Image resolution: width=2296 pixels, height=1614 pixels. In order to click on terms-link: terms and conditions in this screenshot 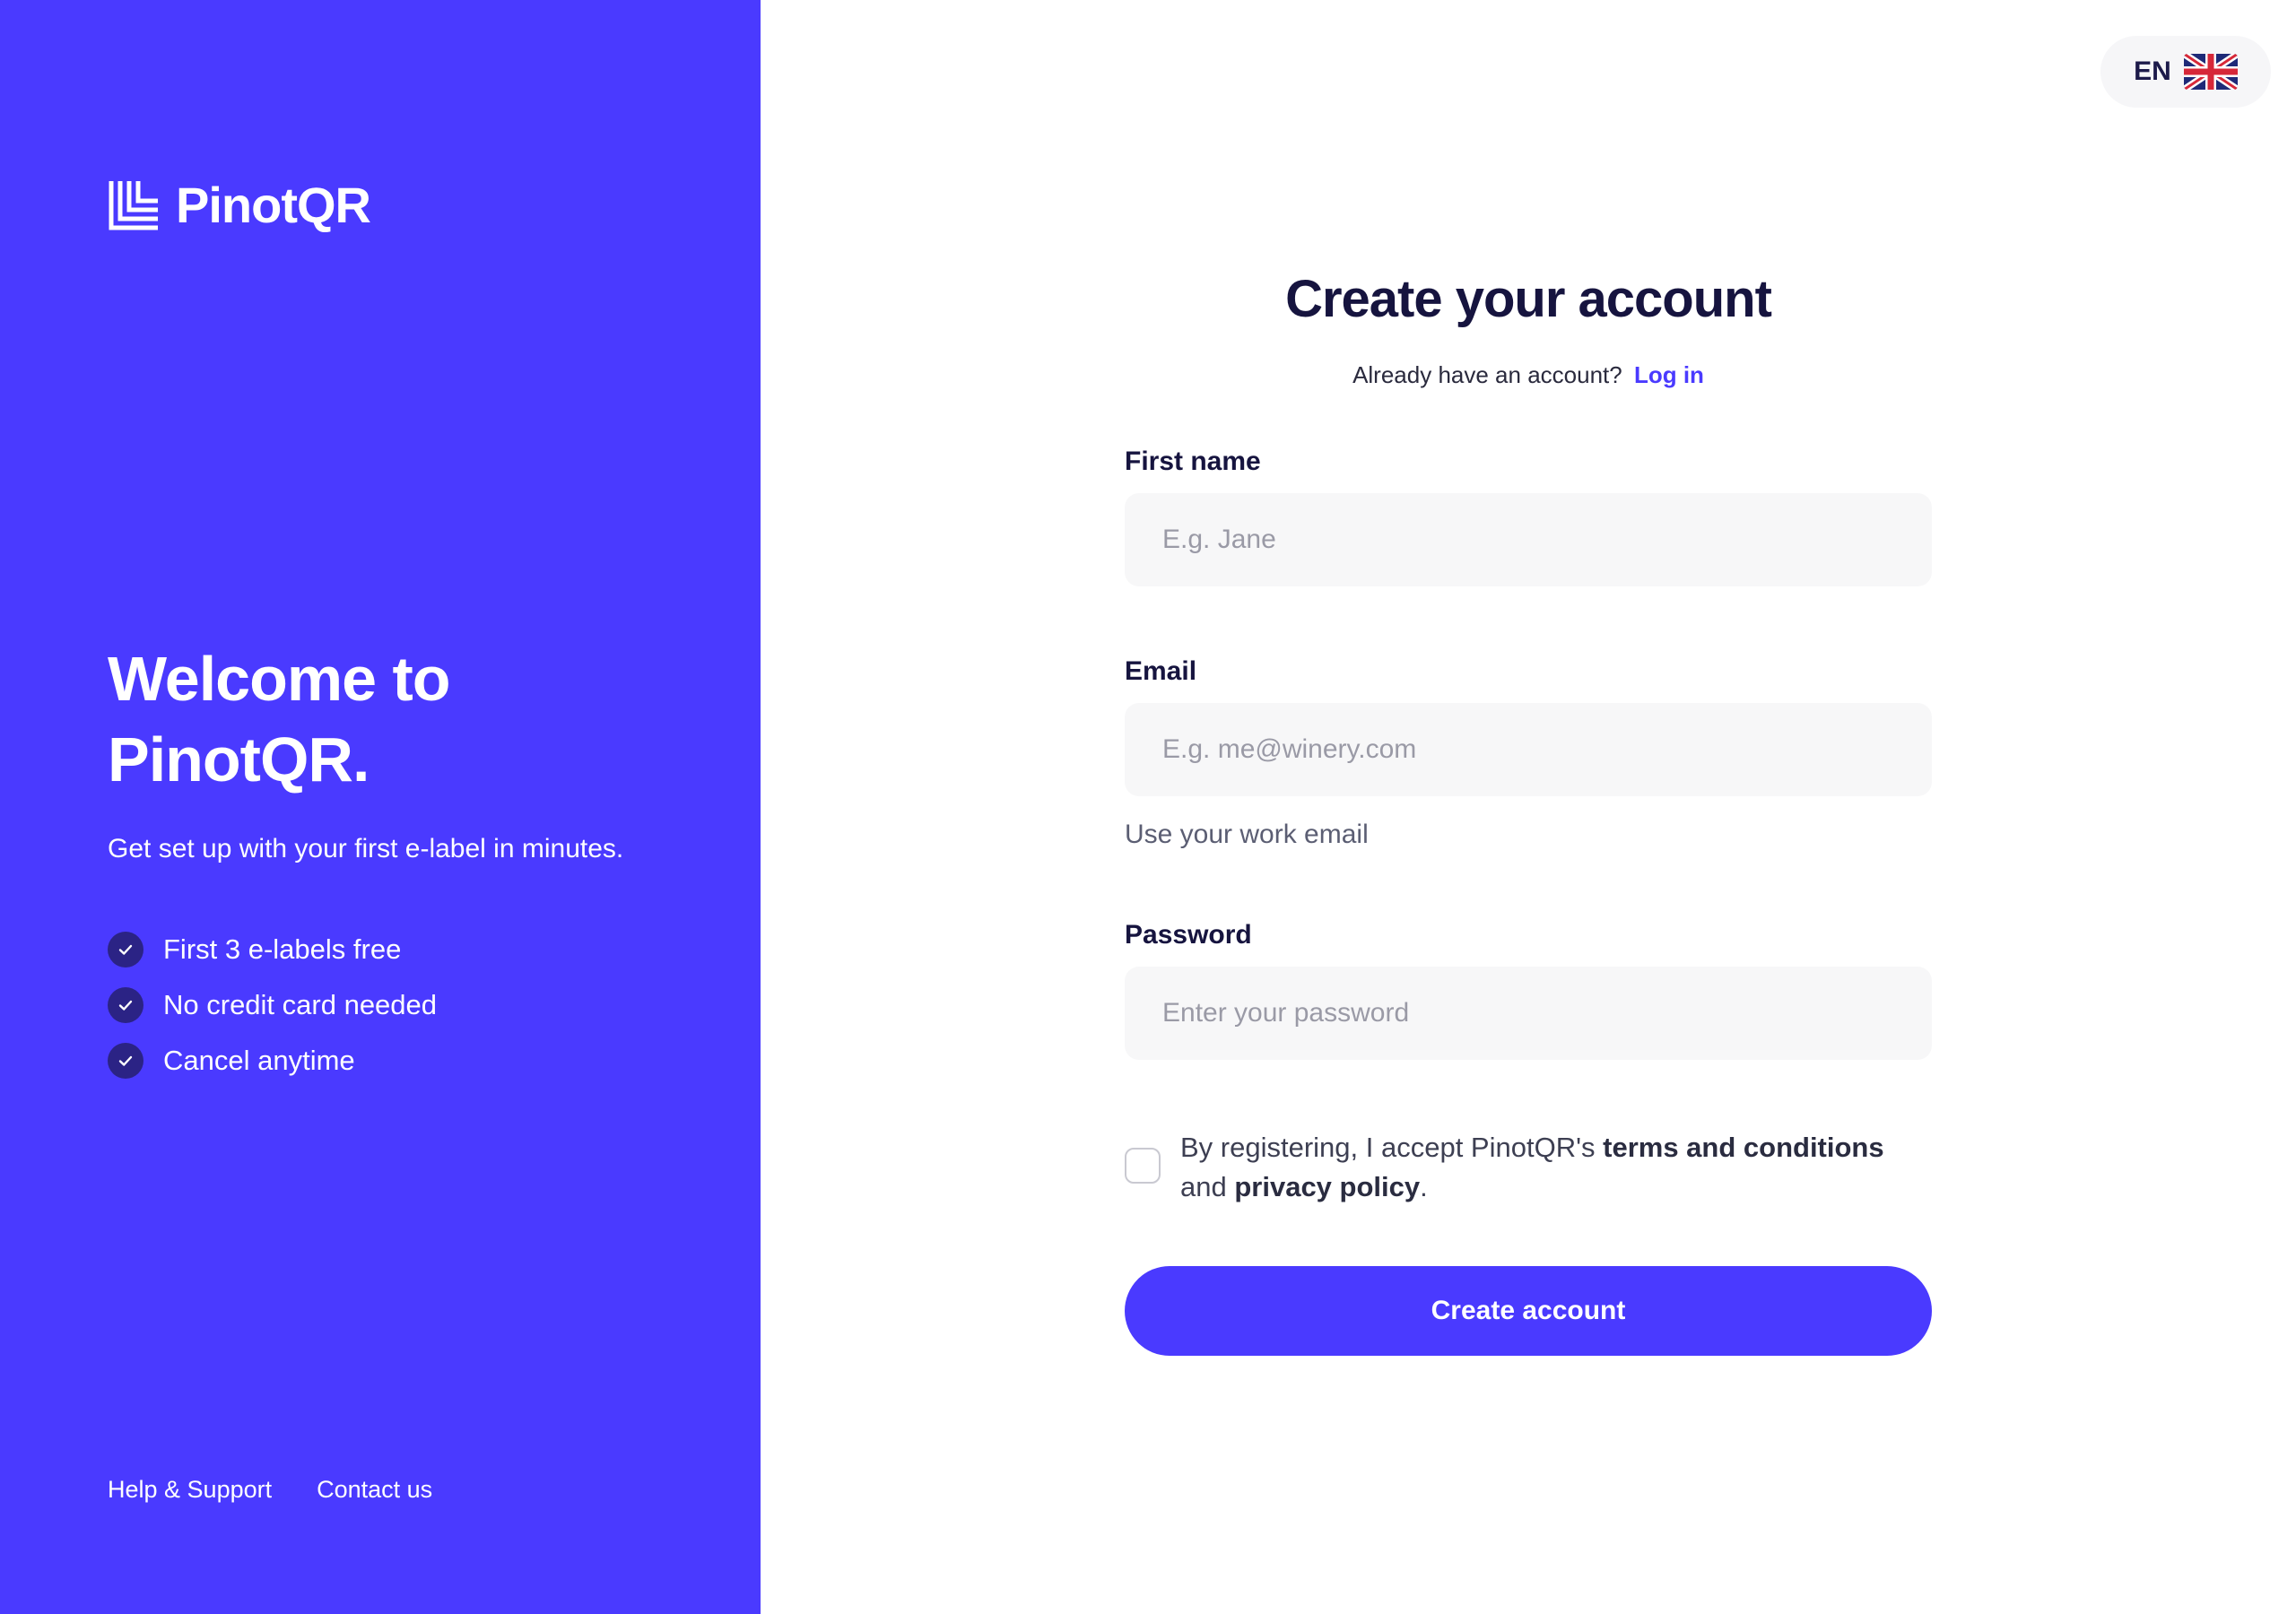, I will do `click(1743, 1147)`.